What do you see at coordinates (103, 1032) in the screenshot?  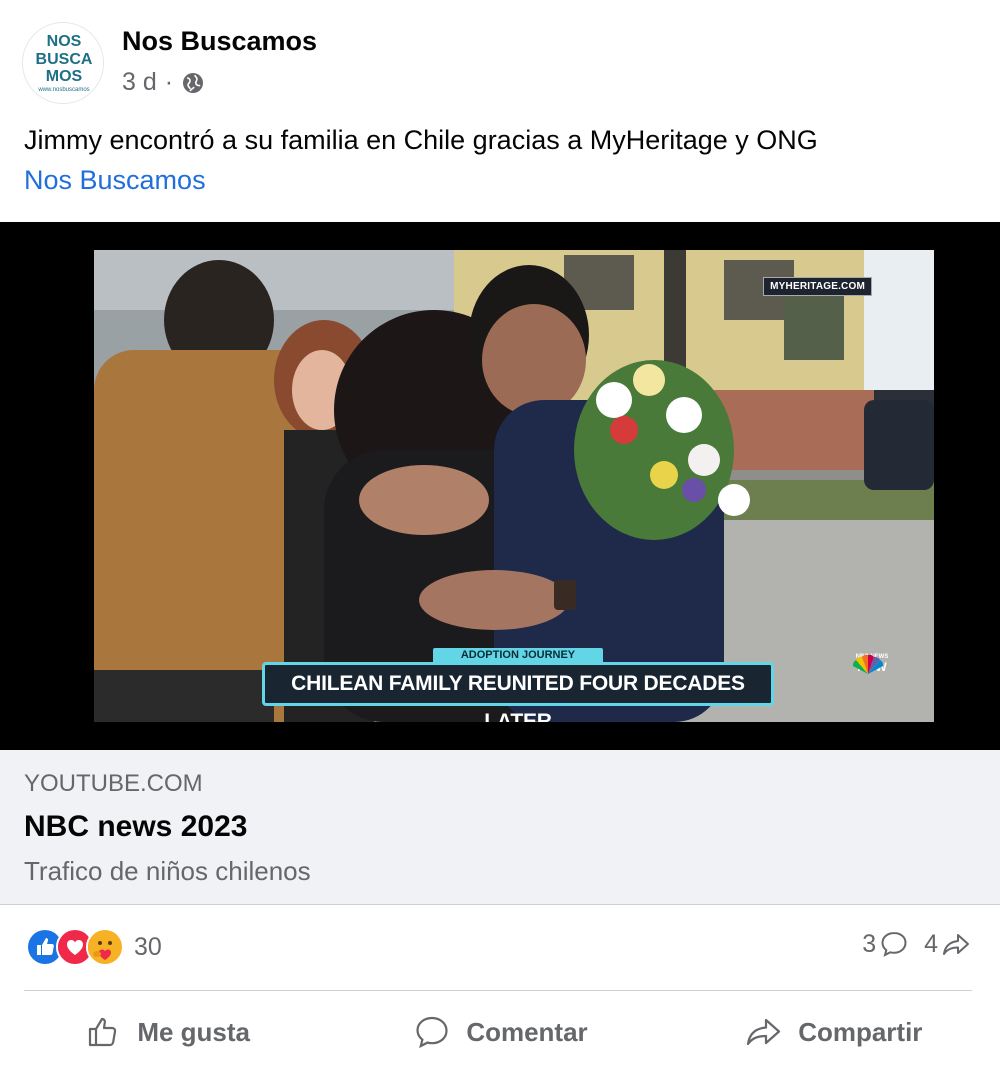 I see `thumbs-up-icon` at bounding box center [103, 1032].